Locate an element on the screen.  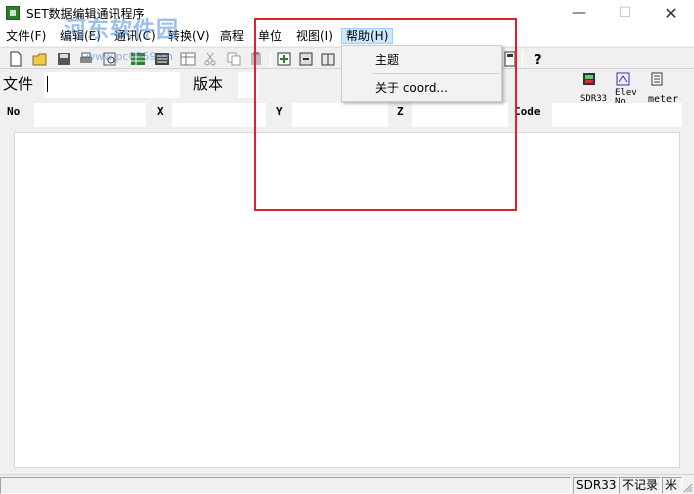
status-device: SDR33 is located at coordinates (595, 485).